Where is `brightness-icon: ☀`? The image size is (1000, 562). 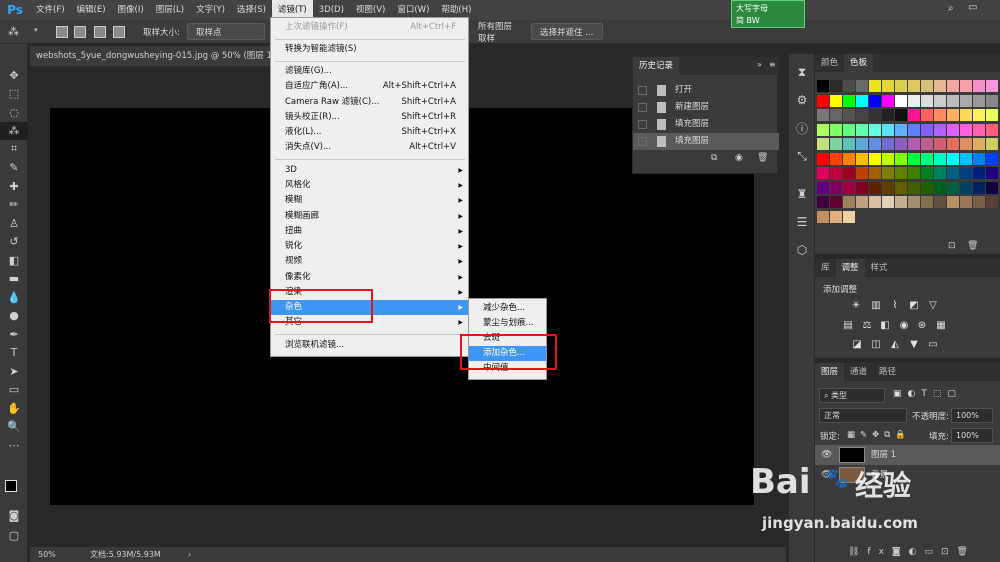 brightness-icon: ☀ is located at coordinates (856, 306).